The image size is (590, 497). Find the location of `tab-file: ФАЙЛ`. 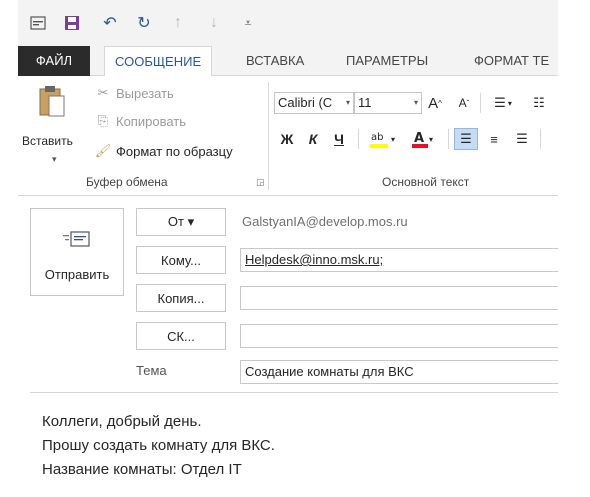

tab-file: ФАЙЛ is located at coordinates (54, 61).